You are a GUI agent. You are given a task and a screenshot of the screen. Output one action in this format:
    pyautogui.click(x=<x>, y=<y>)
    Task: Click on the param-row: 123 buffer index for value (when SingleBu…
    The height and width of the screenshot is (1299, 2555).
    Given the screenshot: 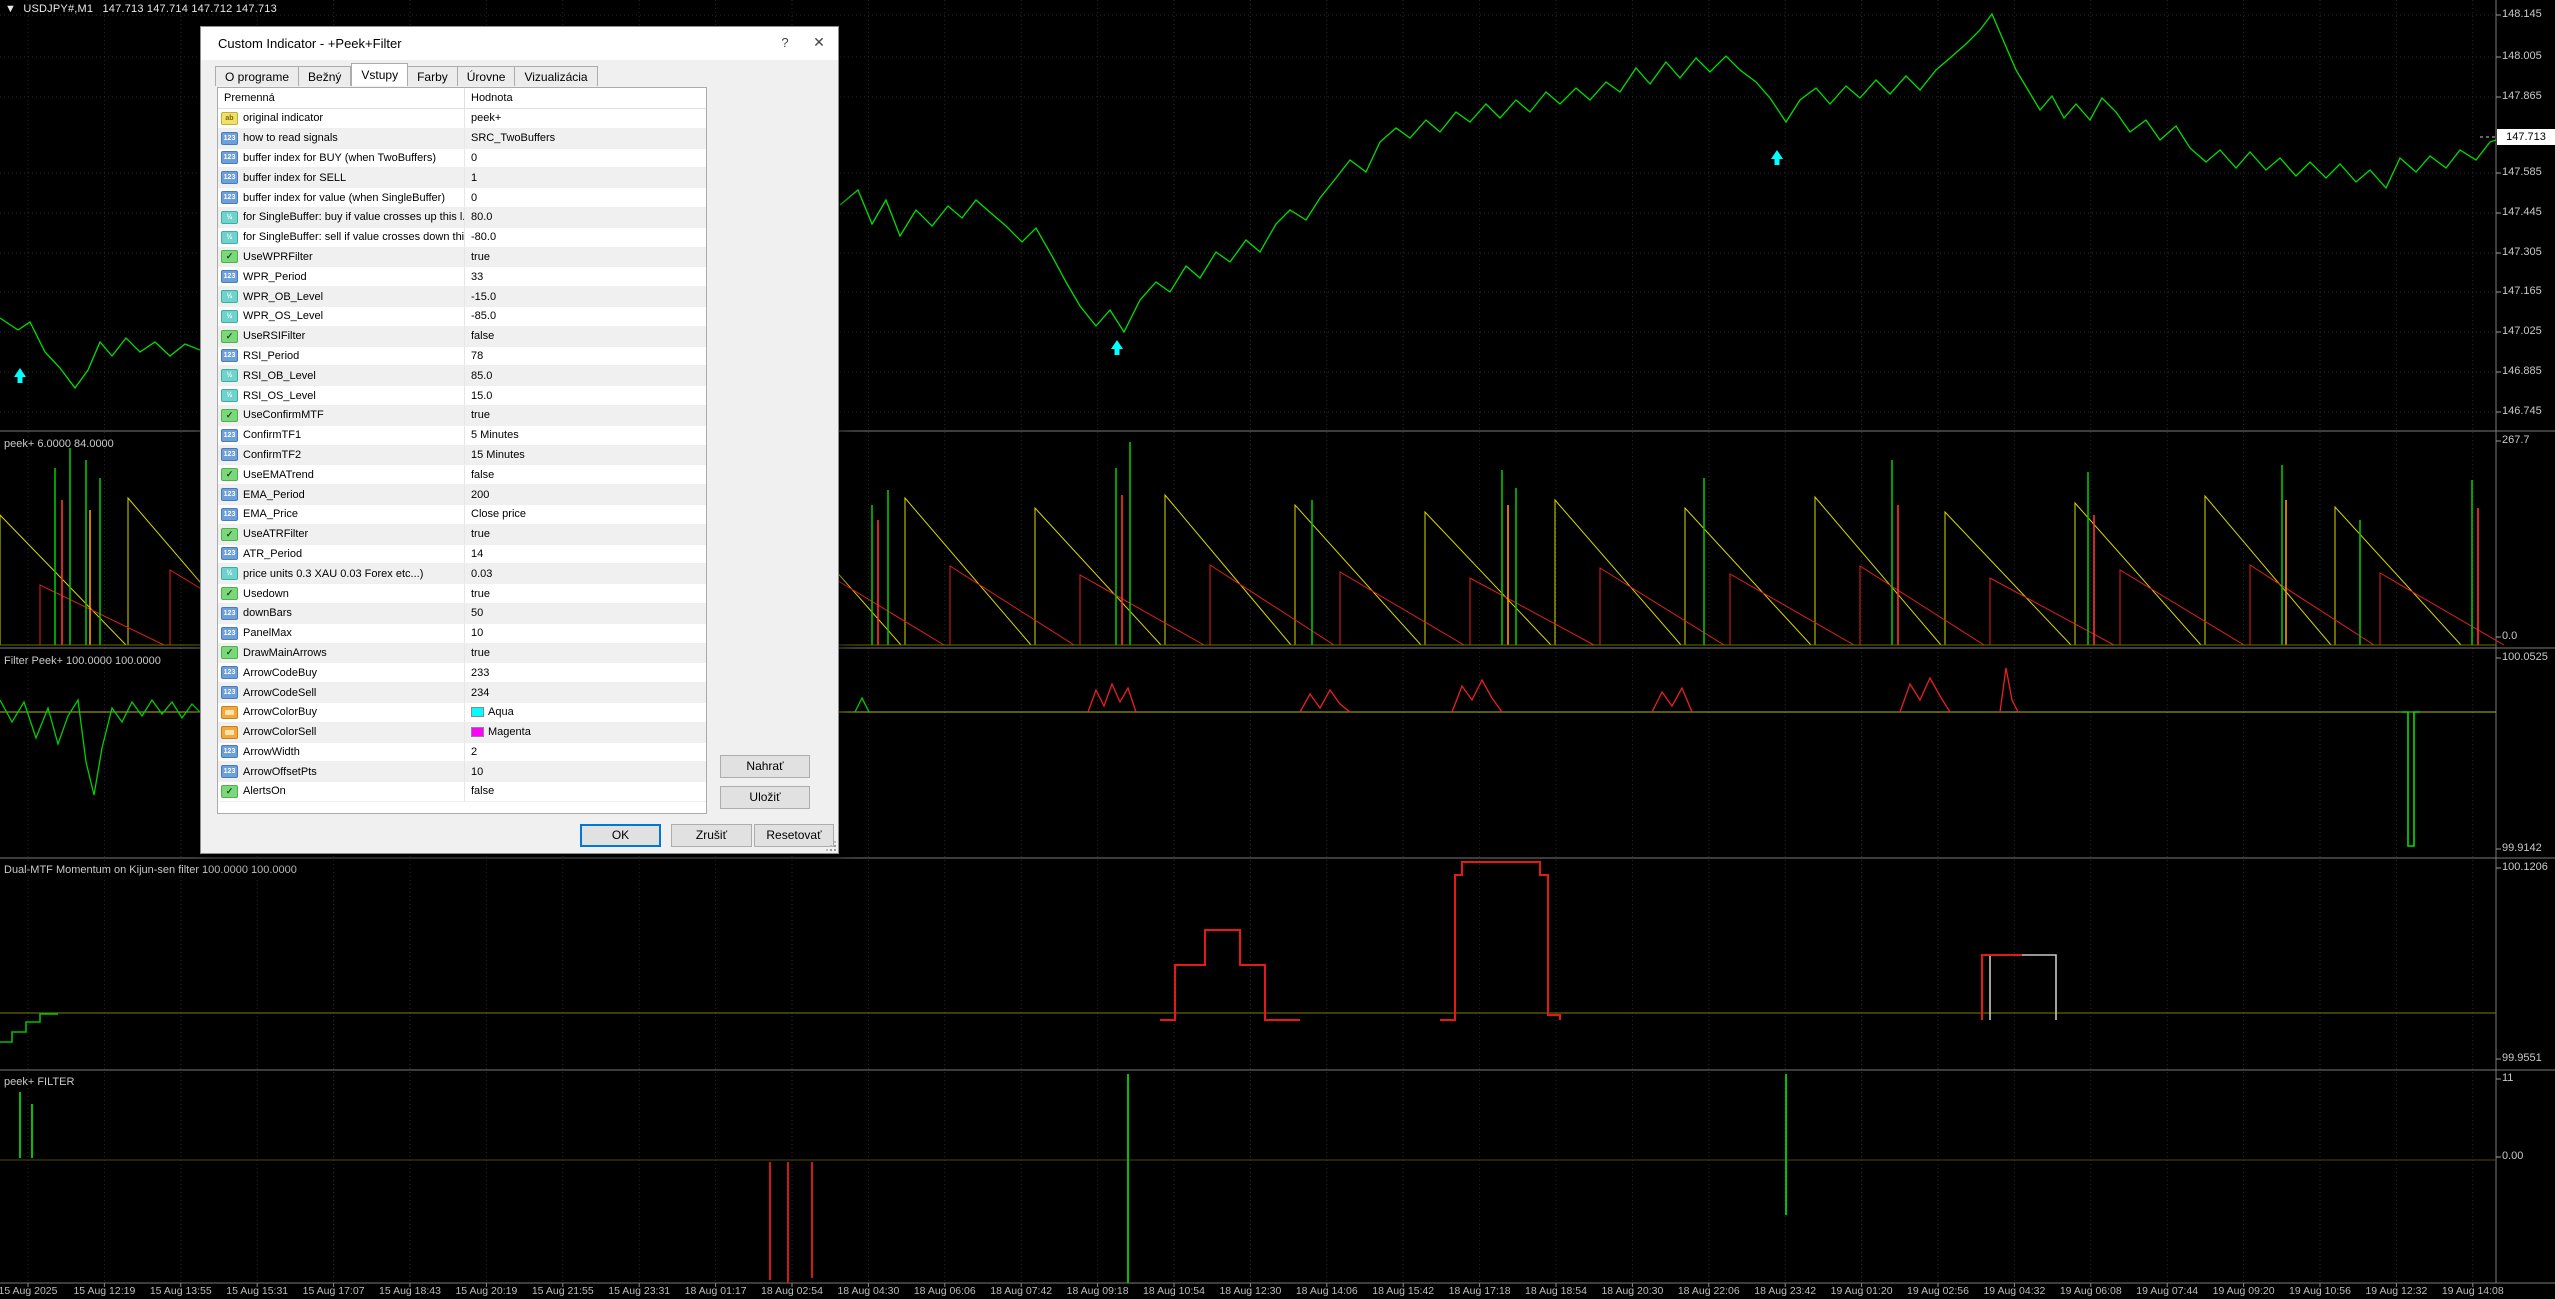 What is the action you would take?
    pyautogui.click(x=462, y=198)
    